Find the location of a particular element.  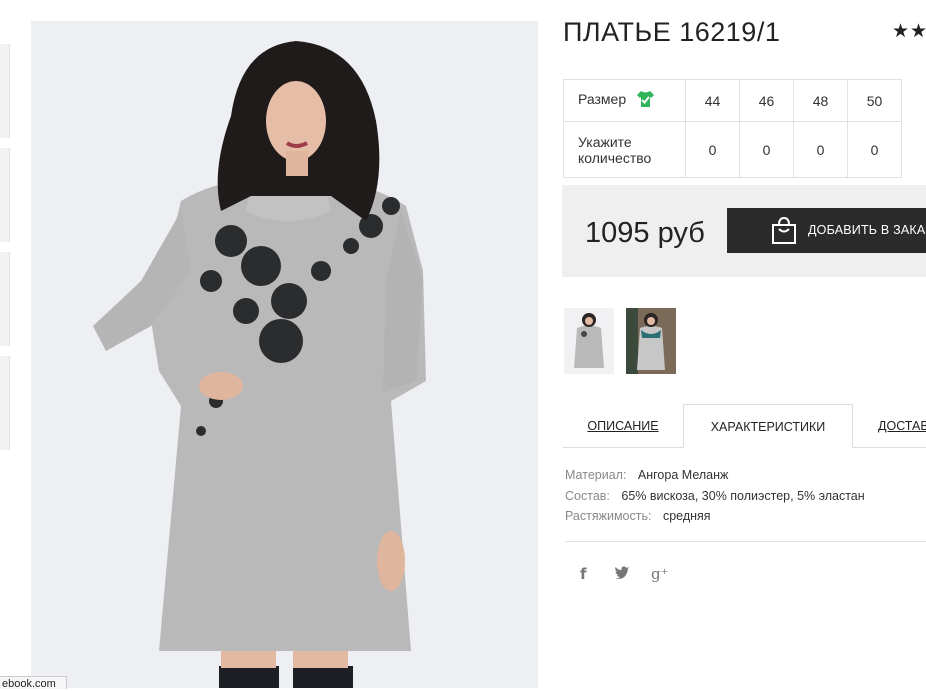

characteristic-key: Состав: is located at coordinates (587, 495).